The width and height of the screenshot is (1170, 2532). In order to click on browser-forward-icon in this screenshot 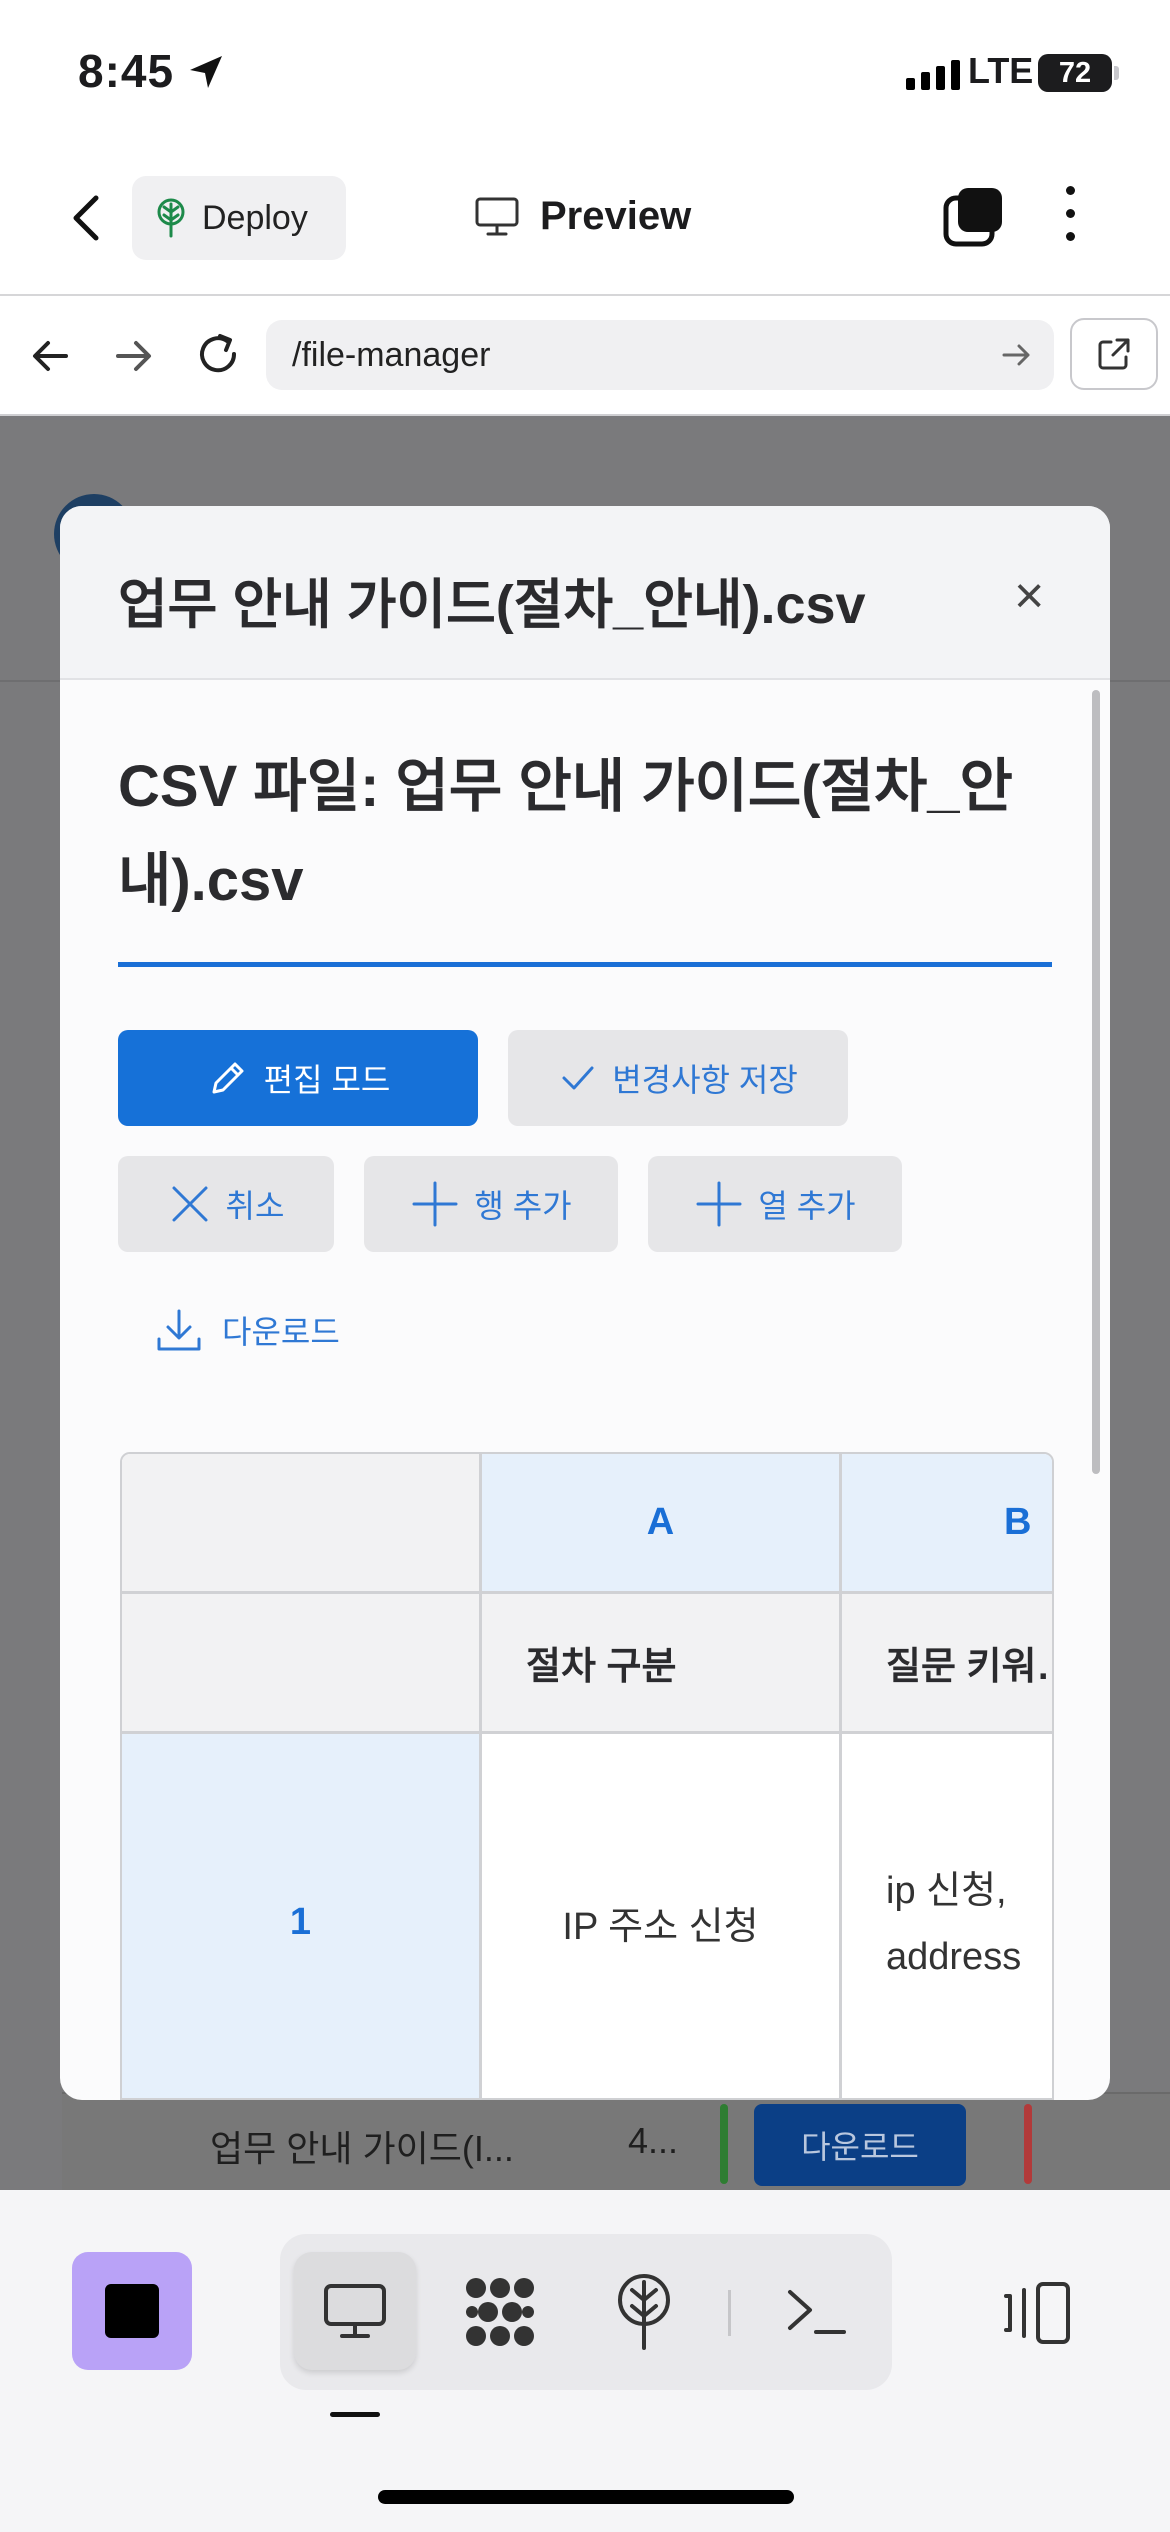, I will do `click(134, 356)`.